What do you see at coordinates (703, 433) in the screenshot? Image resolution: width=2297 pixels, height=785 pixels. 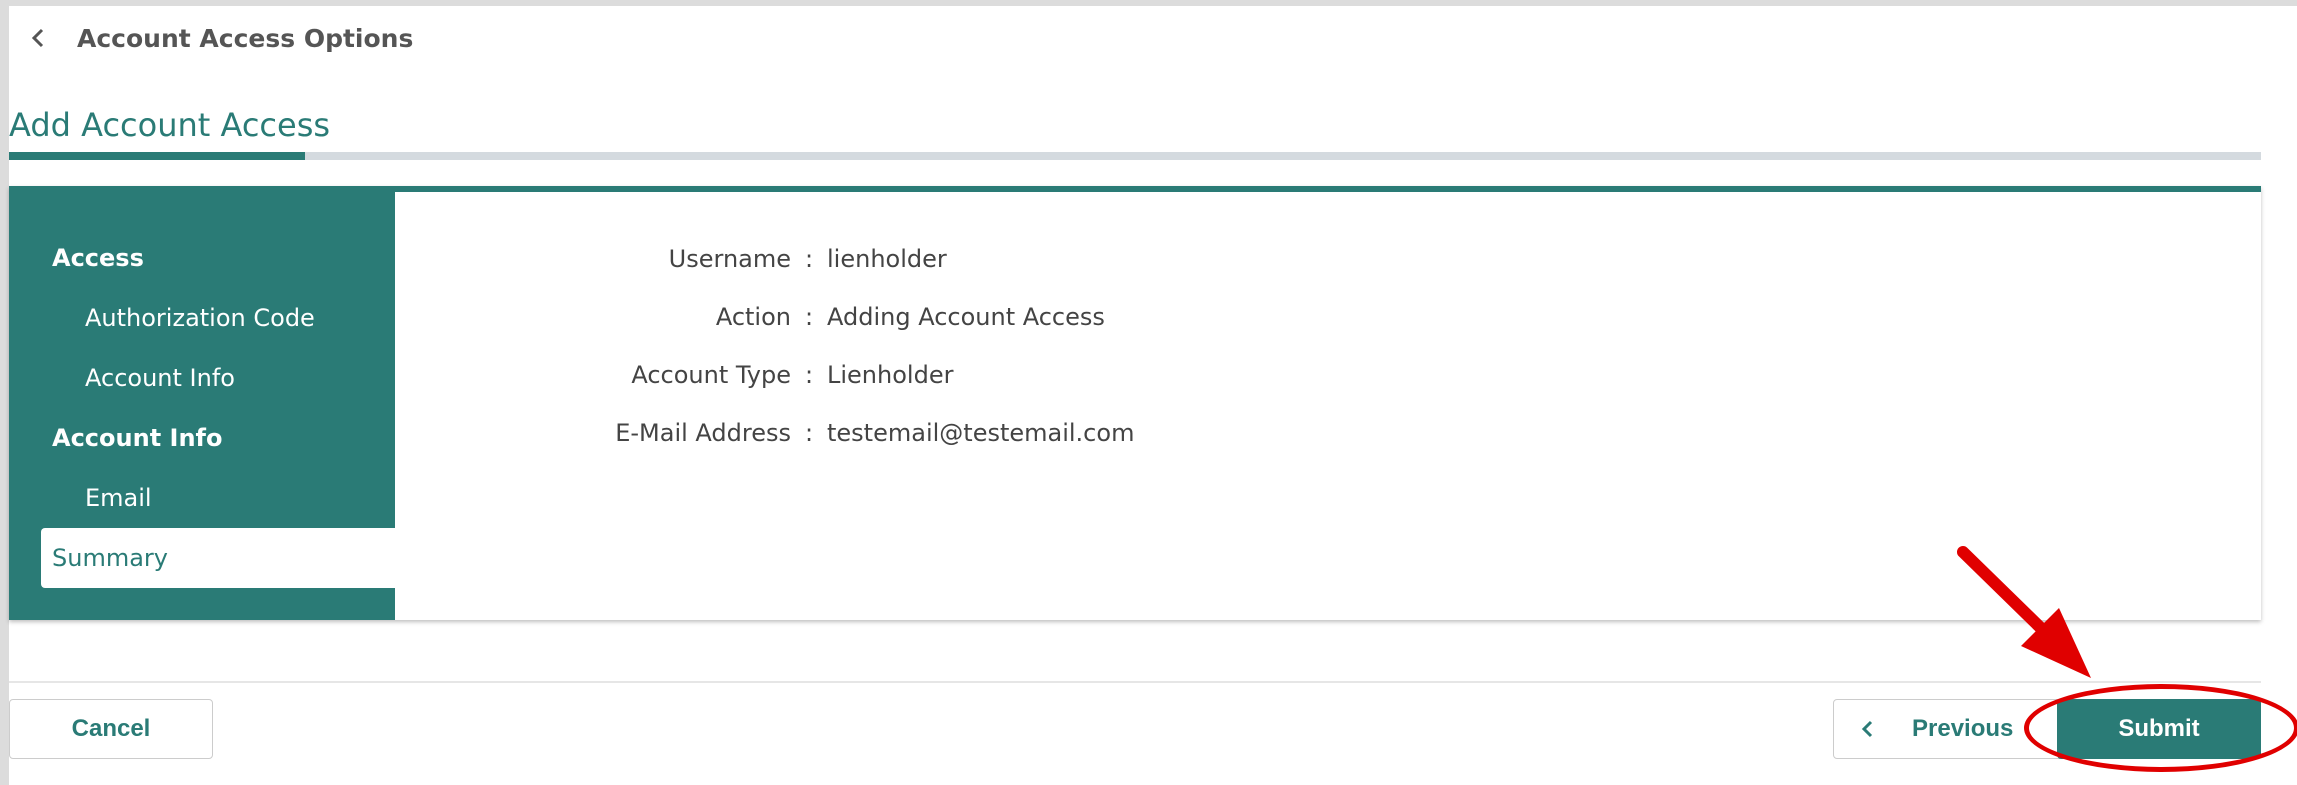 I see `summary-key: E-Mail Address` at bounding box center [703, 433].